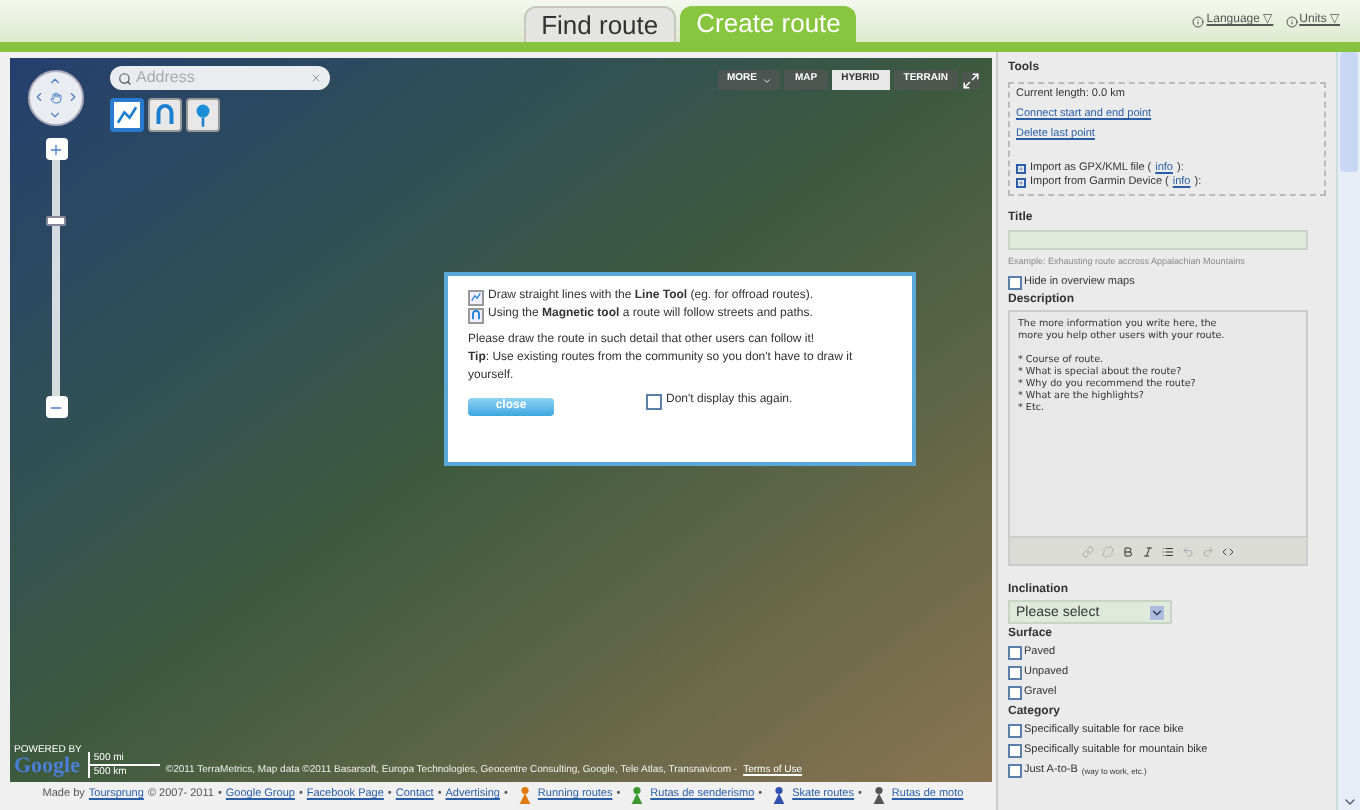 The image size is (1360, 810). Describe the element at coordinates (600, 24) in the screenshot. I see `route-tab: Find route` at that location.